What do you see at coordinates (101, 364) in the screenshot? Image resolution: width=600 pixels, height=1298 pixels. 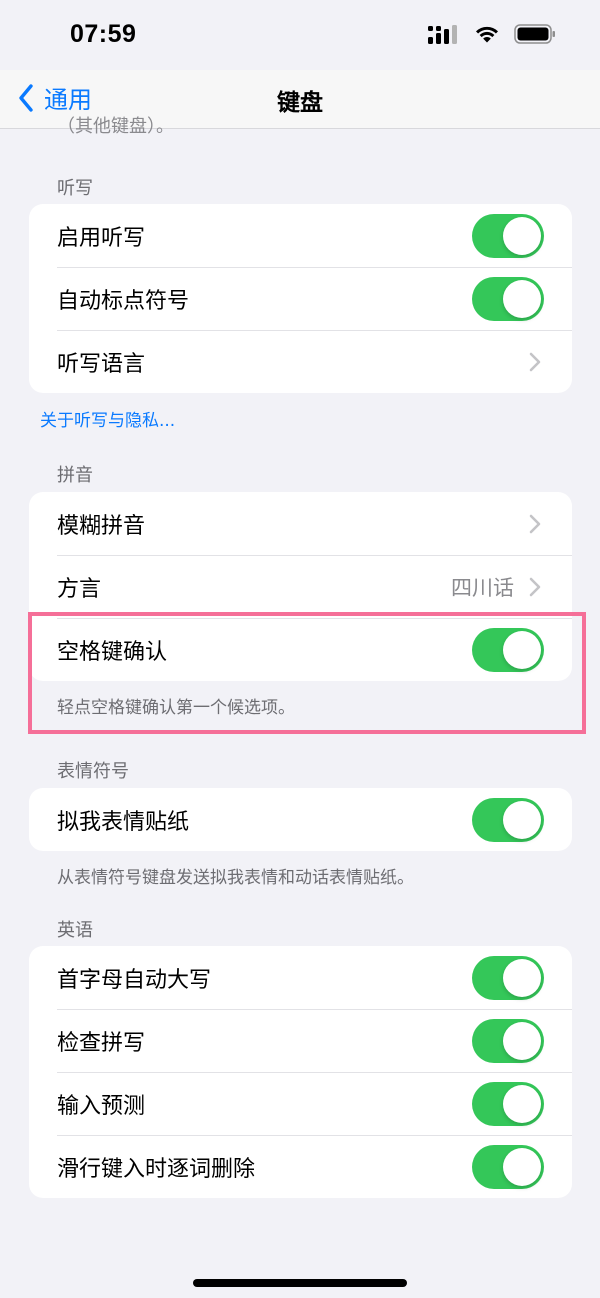 I see `row-label: 听写语言` at bounding box center [101, 364].